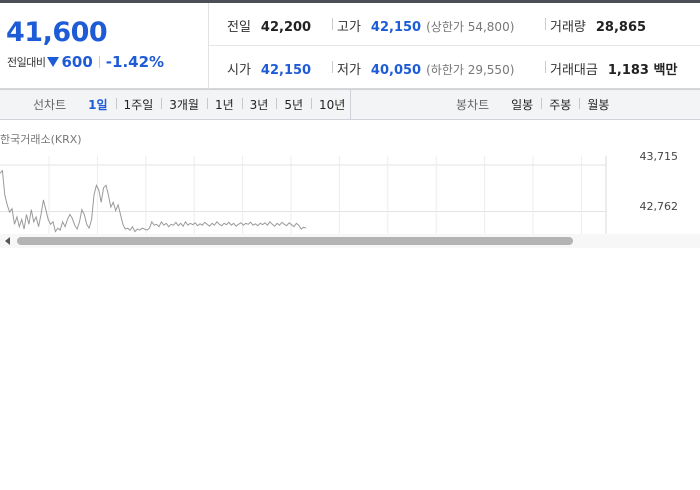 Image resolution: width=700 pixels, height=490 pixels. Describe the element at coordinates (224, 104) in the screenshot. I see `tab-1year: 1년` at that location.